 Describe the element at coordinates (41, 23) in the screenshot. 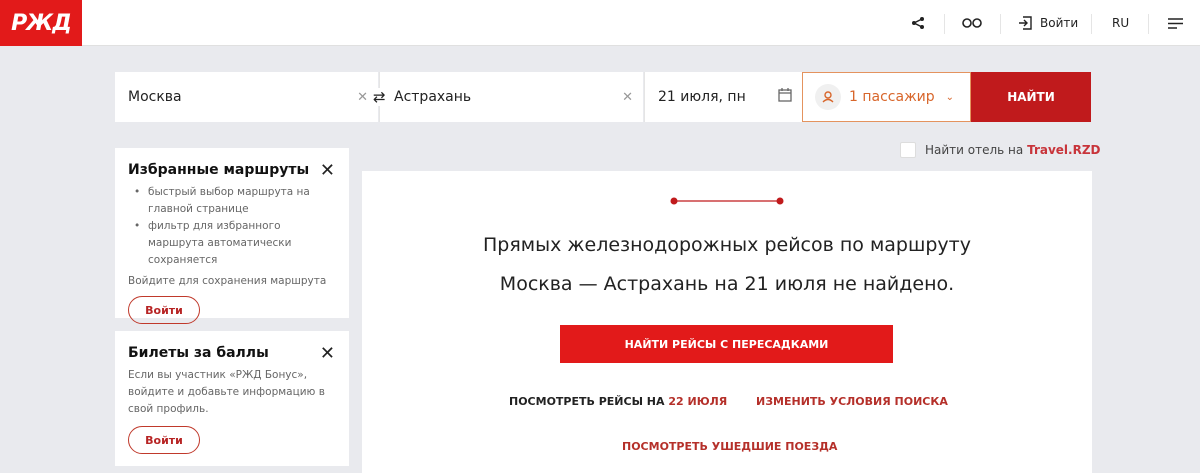

I see `rzd-logo: РЖД` at that location.